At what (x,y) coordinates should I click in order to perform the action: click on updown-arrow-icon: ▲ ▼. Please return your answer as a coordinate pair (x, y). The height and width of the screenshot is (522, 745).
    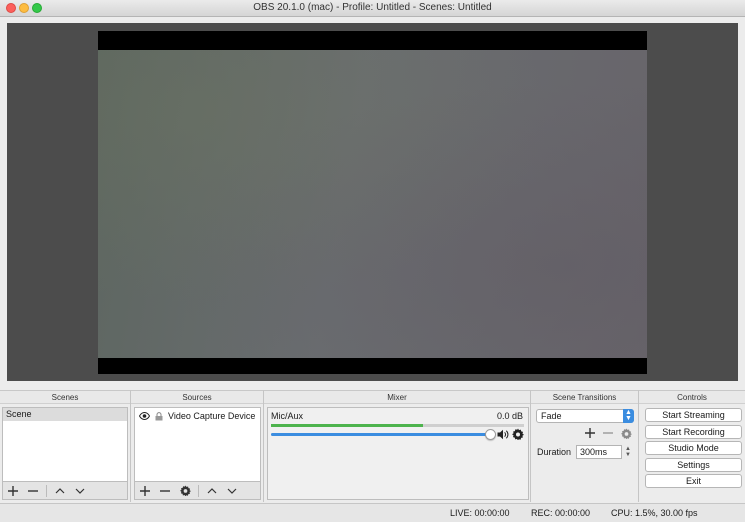
    Looking at the image, I should click on (628, 416).